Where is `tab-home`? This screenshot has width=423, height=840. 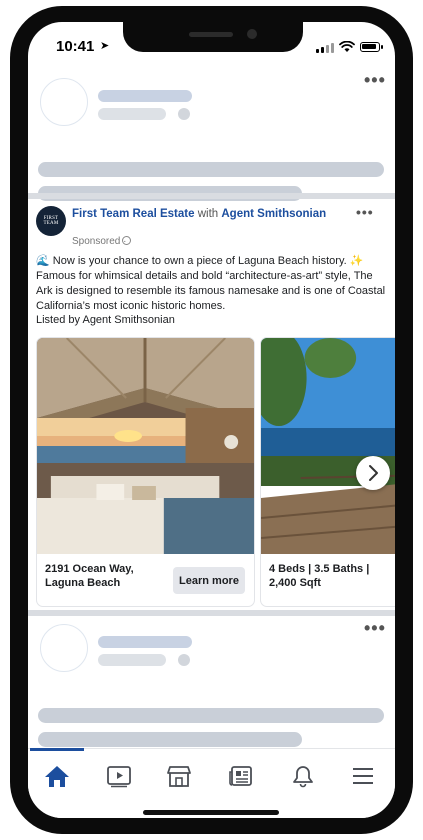 tab-home is located at coordinates (57, 773).